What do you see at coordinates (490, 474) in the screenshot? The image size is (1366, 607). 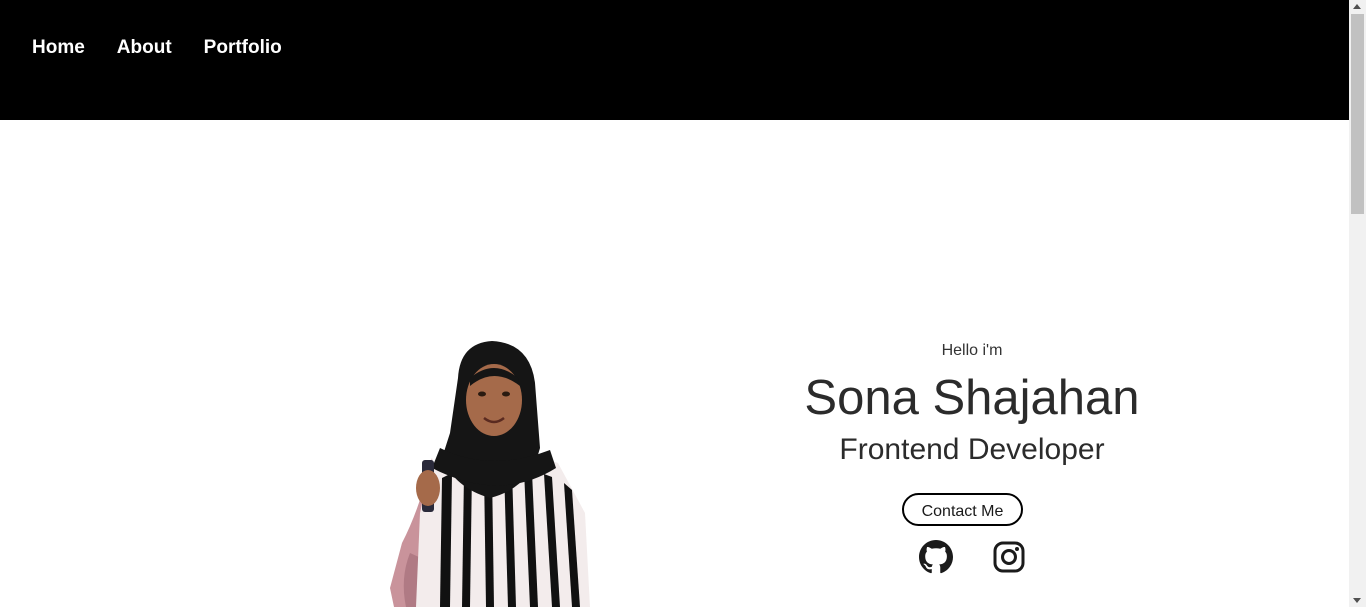 I see `profile-photo` at bounding box center [490, 474].